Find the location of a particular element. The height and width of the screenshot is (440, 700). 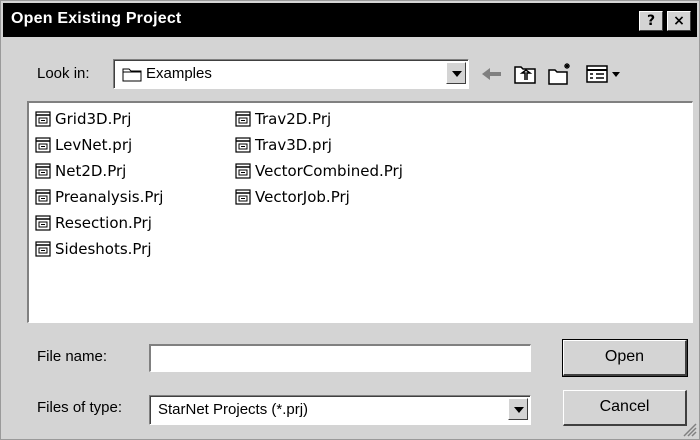

open-button: Open is located at coordinates (625, 358).